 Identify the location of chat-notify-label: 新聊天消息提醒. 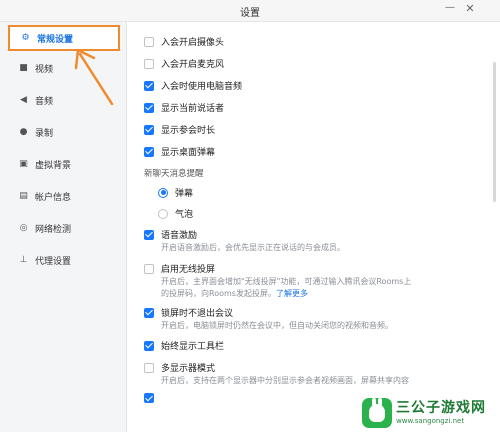
(174, 174).